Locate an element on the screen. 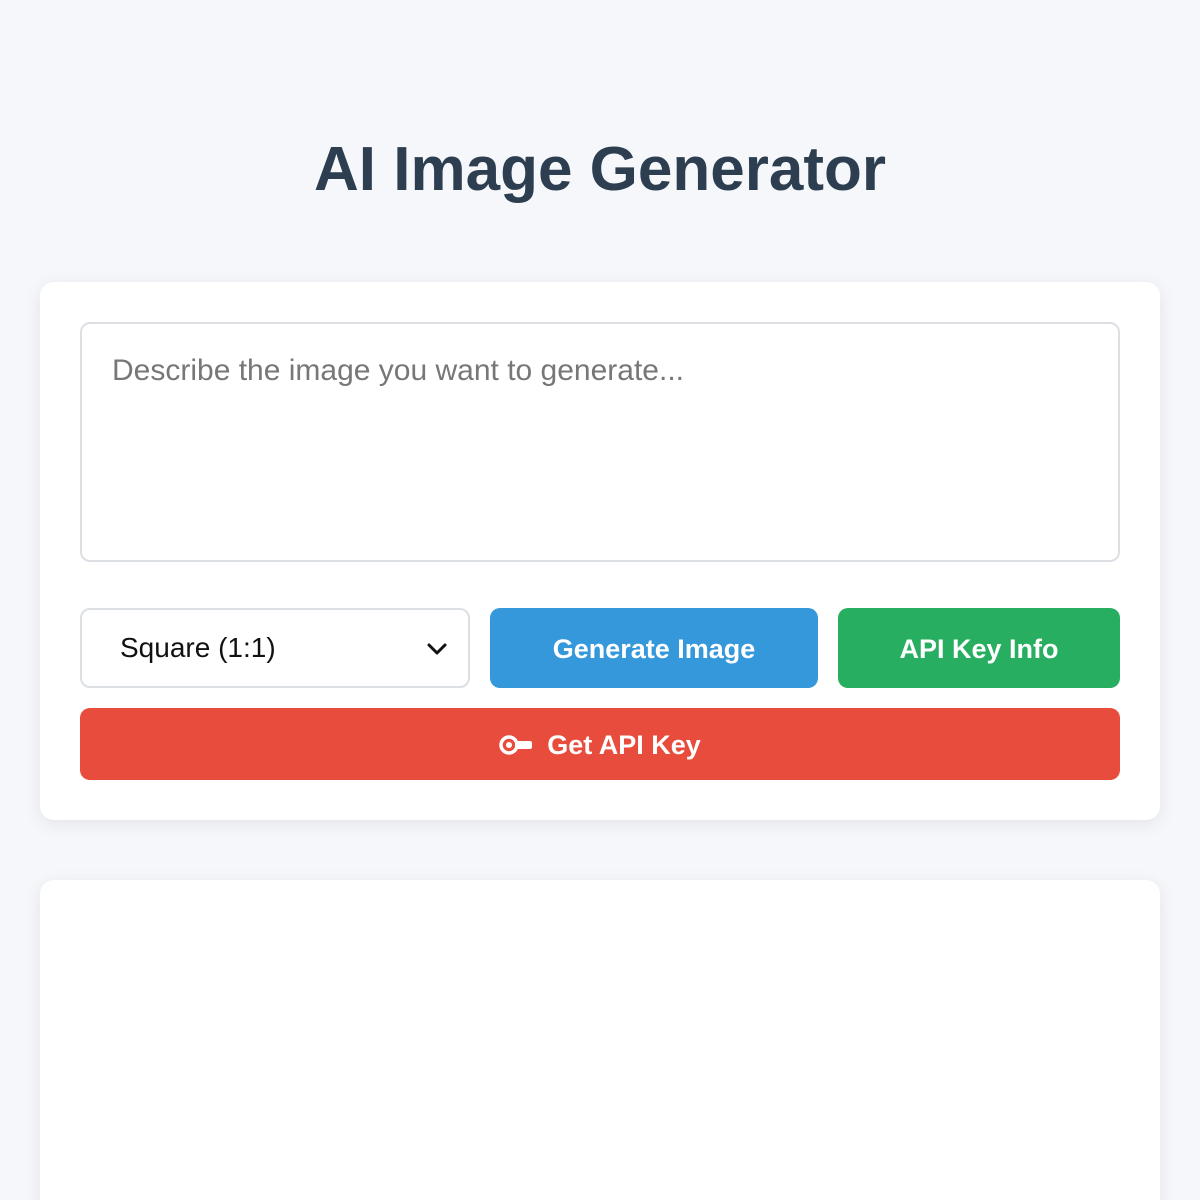 This screenshot has width=1200, height=1200. aspect-ratio-select: Square (1:1) is located at coordinates (275, 648).